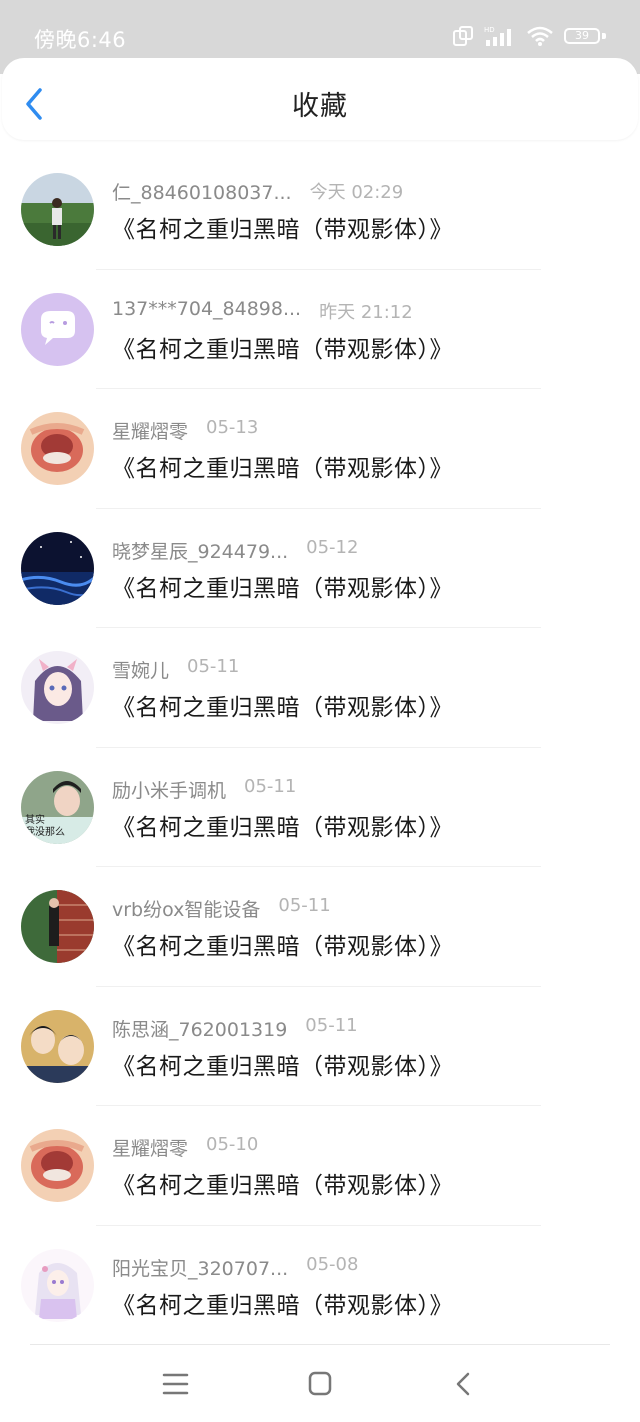  I want to click on item-meta: 仁_88460108037... 今天 02:29, so click(372, 191).